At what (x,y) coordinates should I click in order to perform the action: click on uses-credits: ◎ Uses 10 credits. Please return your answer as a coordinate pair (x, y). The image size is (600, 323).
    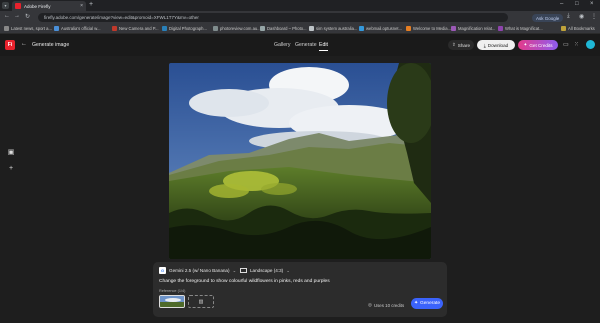
    Looking at the image, I should click on (386, 305).